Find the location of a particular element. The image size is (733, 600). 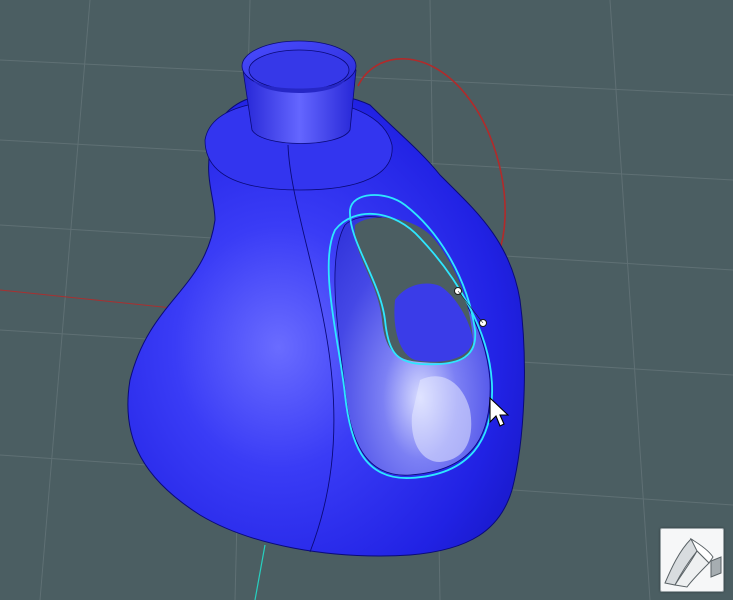

surface-tool-icon is located at coordinates (693, 562).